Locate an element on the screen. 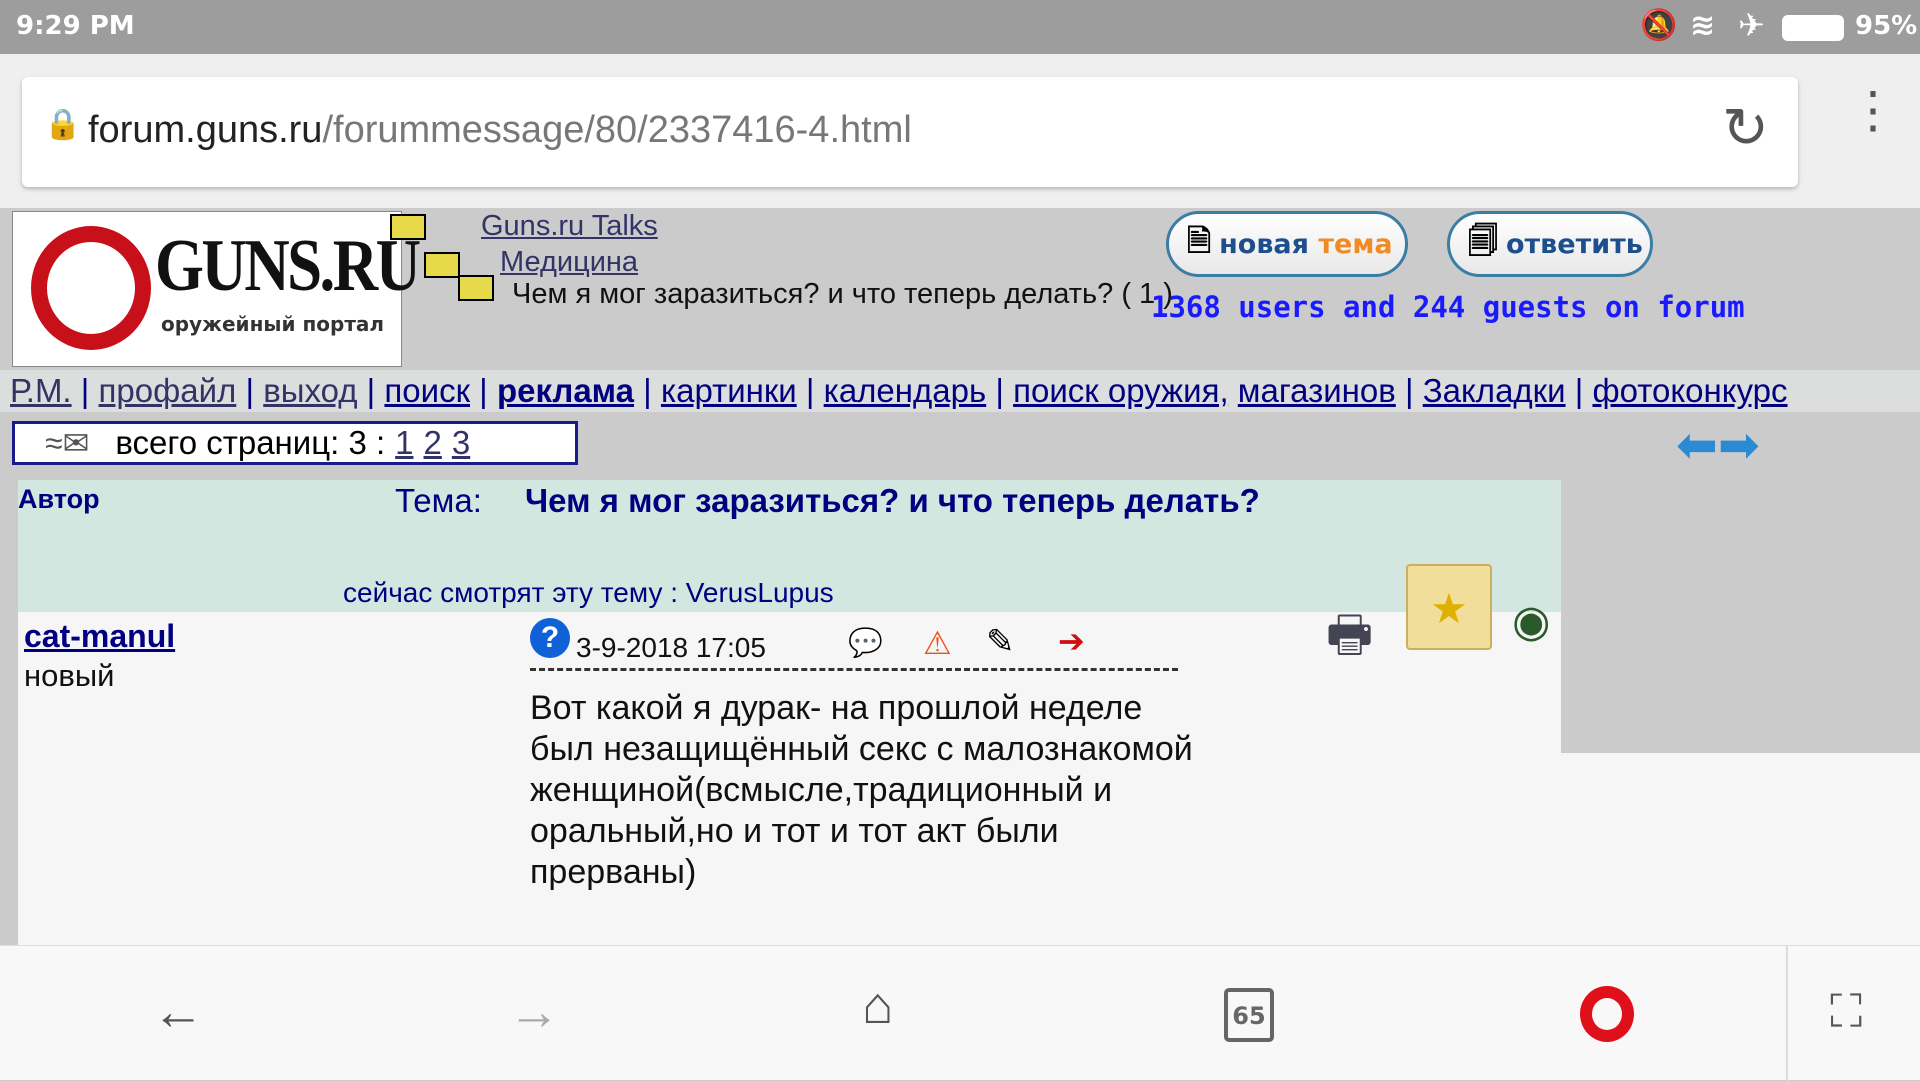 This screenshot has height=1081, width=1920. warning-icon: ⚠ is located at coordinates (937, 643).